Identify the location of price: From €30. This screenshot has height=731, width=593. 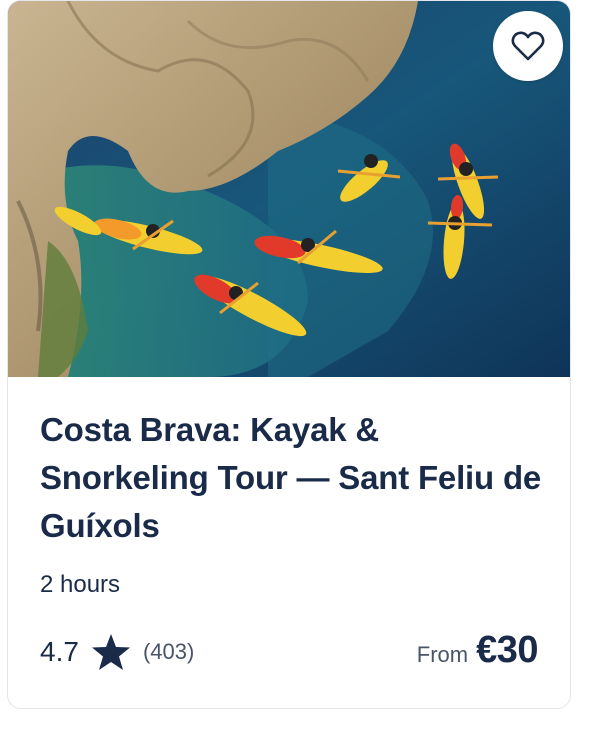
(477, 654).